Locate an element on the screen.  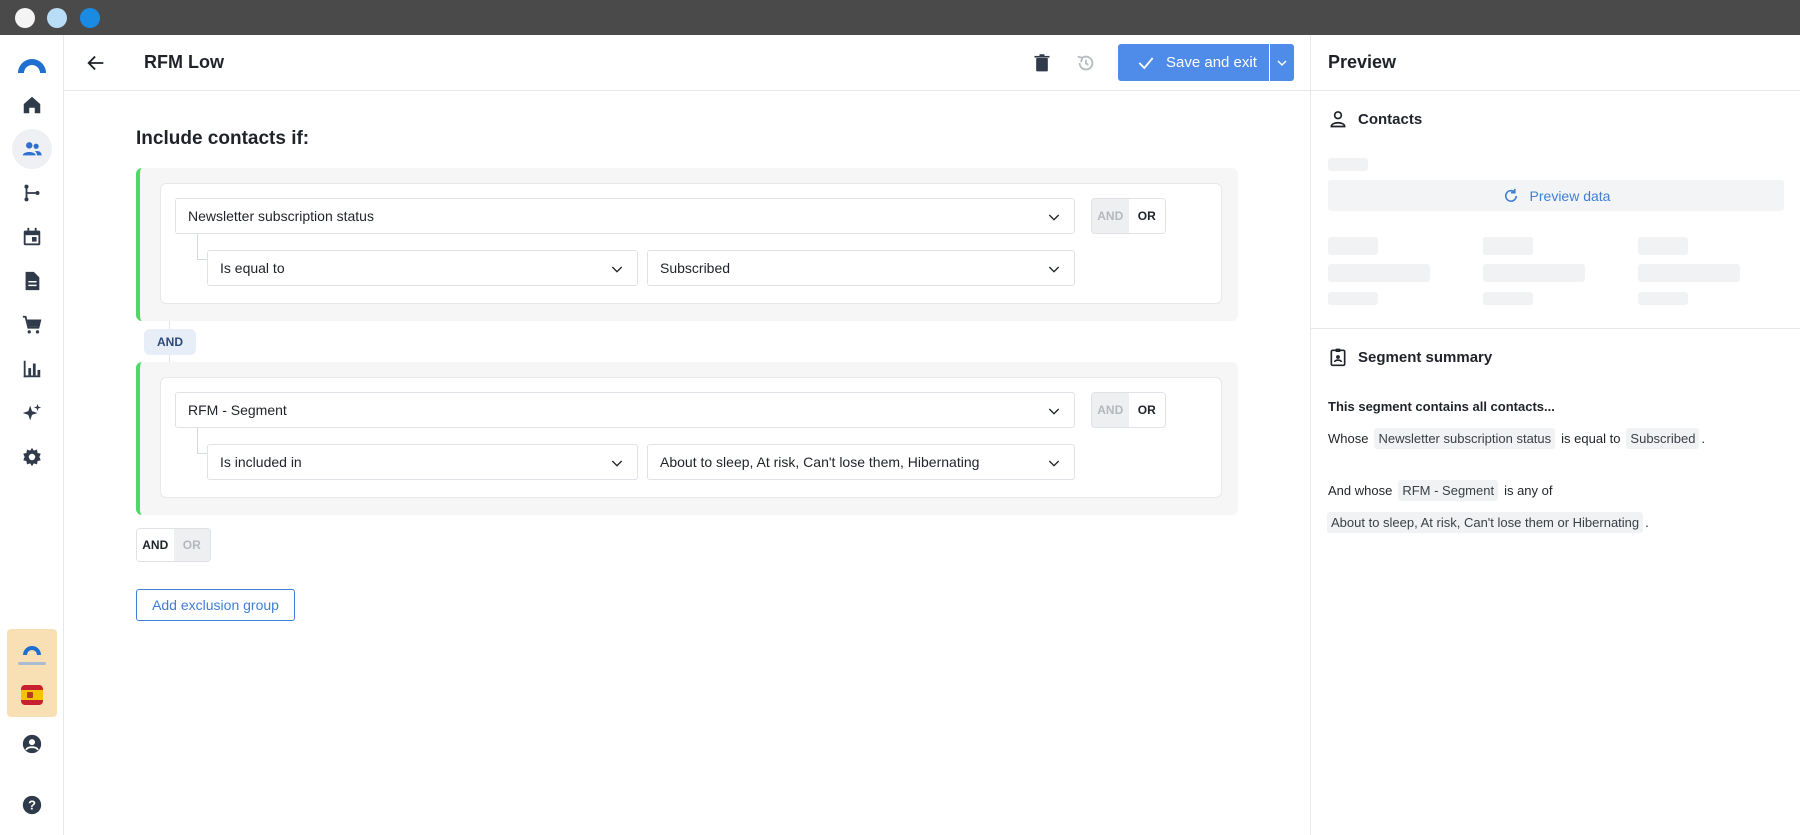
window-close-dot is located at coordinates (25, 18).